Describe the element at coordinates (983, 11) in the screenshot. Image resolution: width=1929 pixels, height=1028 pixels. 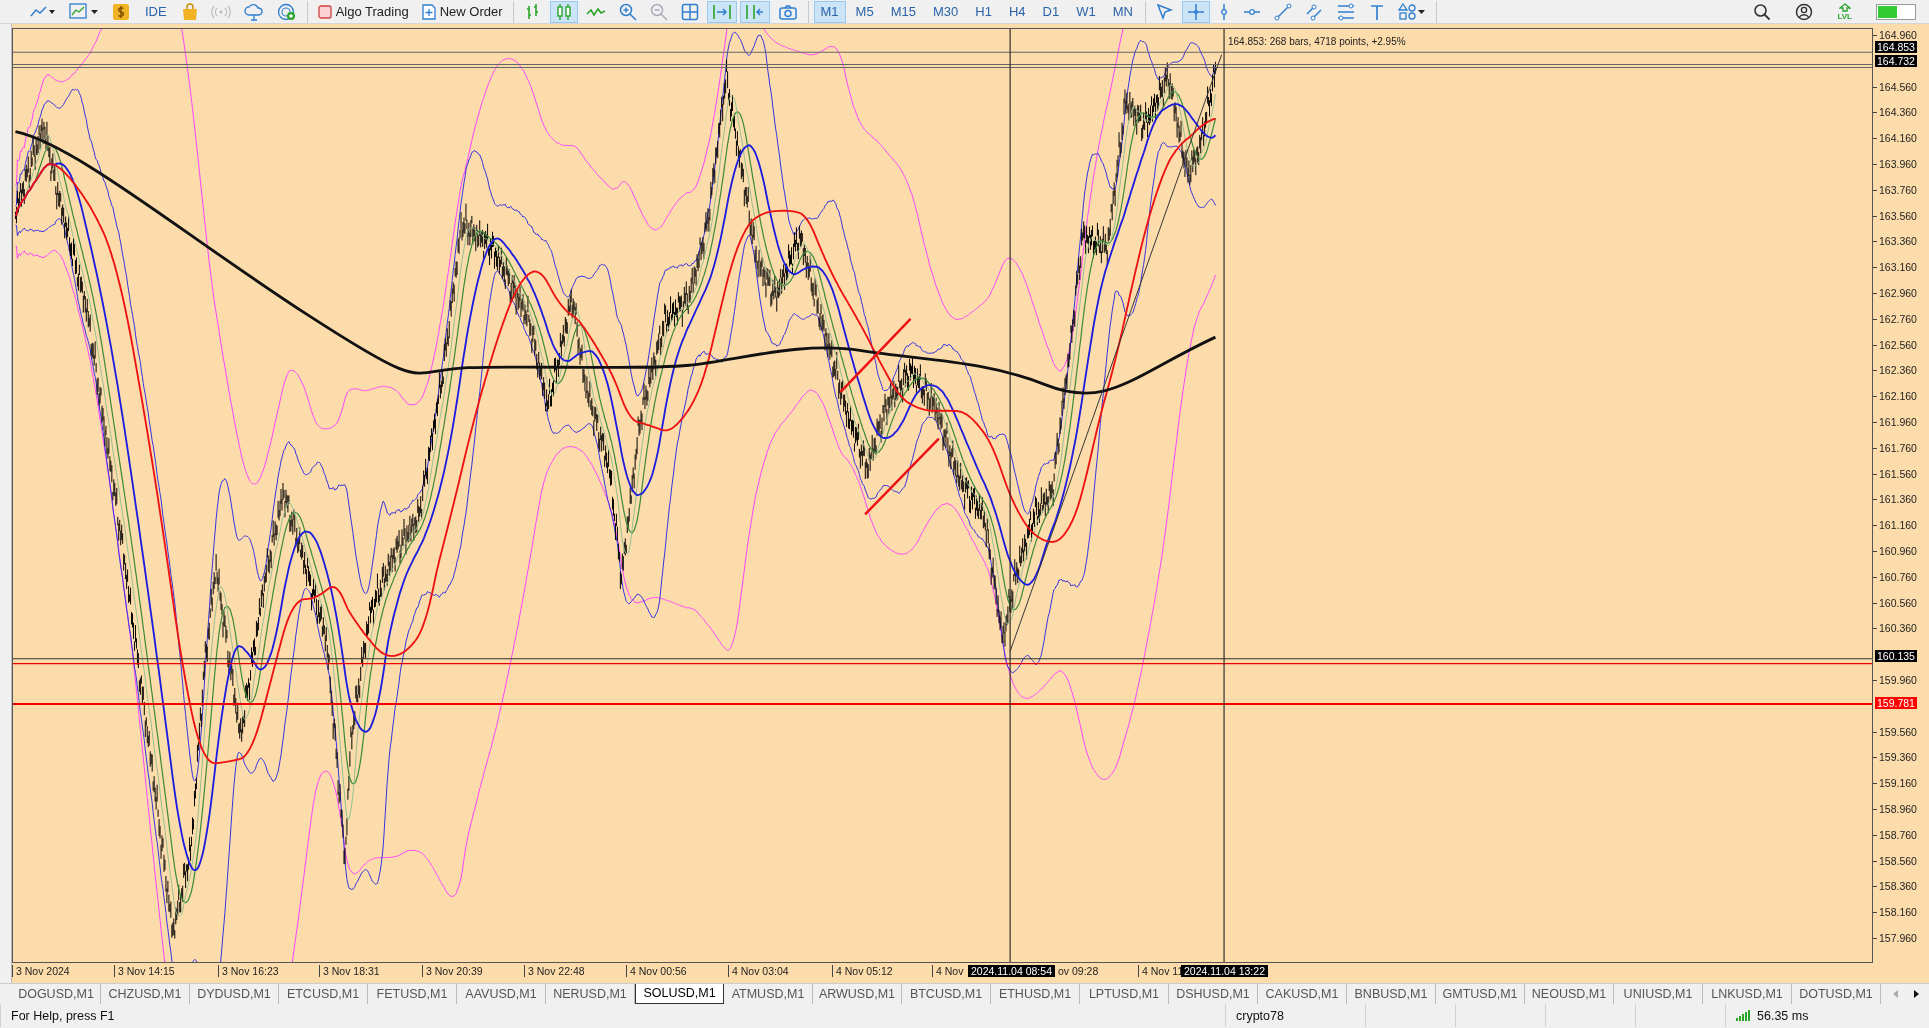
I see `timeframe-button: H1` at that location.